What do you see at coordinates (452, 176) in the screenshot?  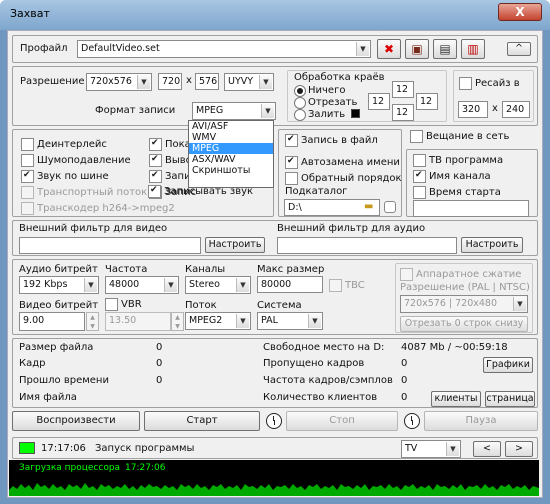 I see `channel-name-checkbox: Имя канала` at bounding box center [452, 176].